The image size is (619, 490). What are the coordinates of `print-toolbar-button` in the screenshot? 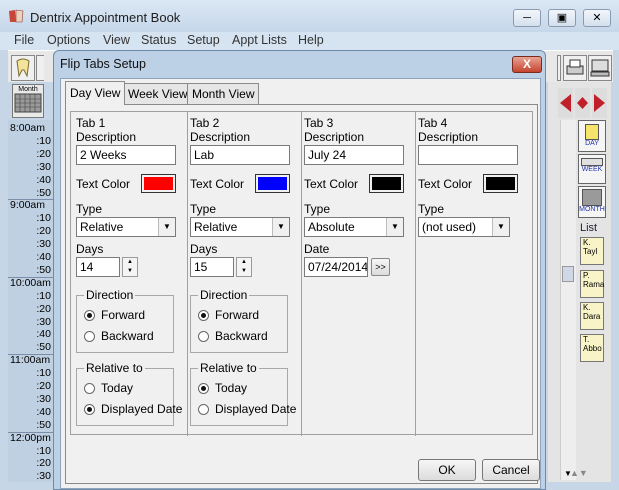 It's located at (575, 68).